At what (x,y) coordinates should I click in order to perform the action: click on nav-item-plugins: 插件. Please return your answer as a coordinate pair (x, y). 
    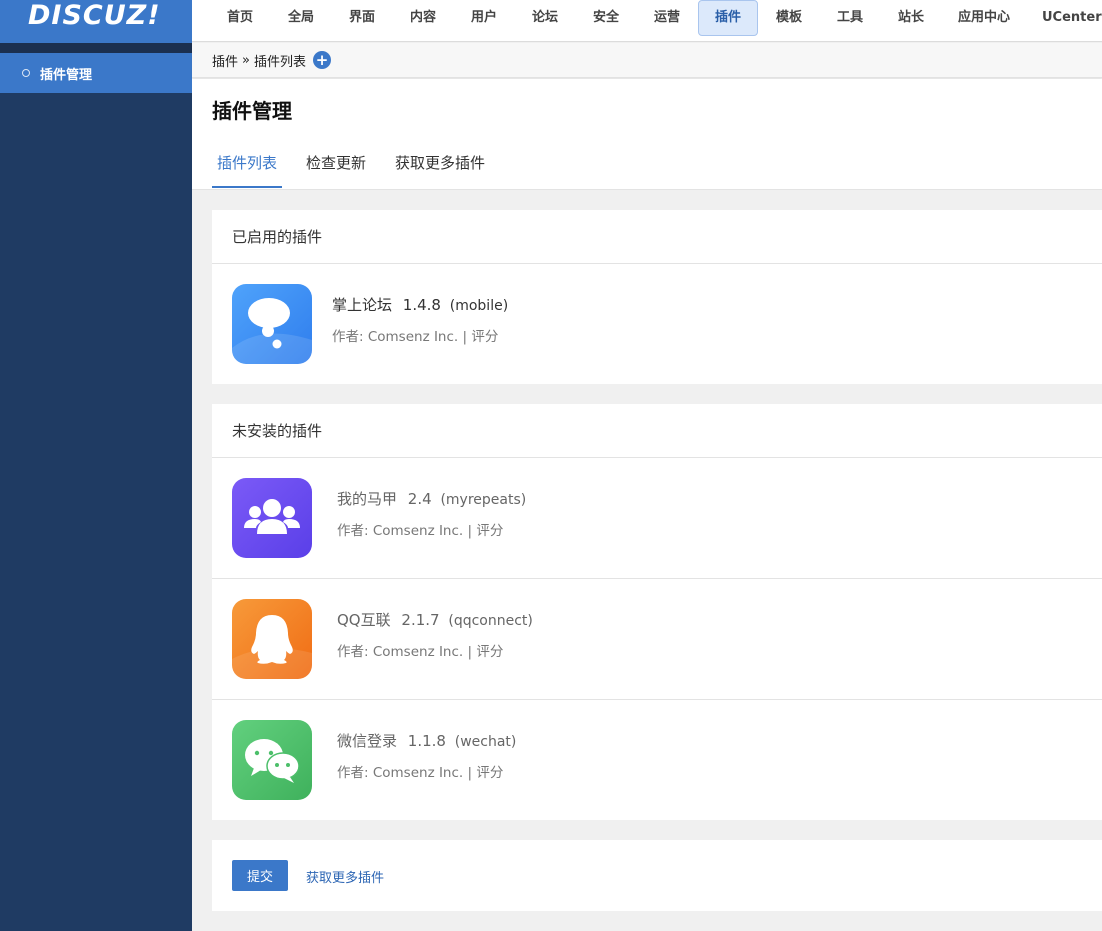
    Looking at the image, I should click on (728, 18).